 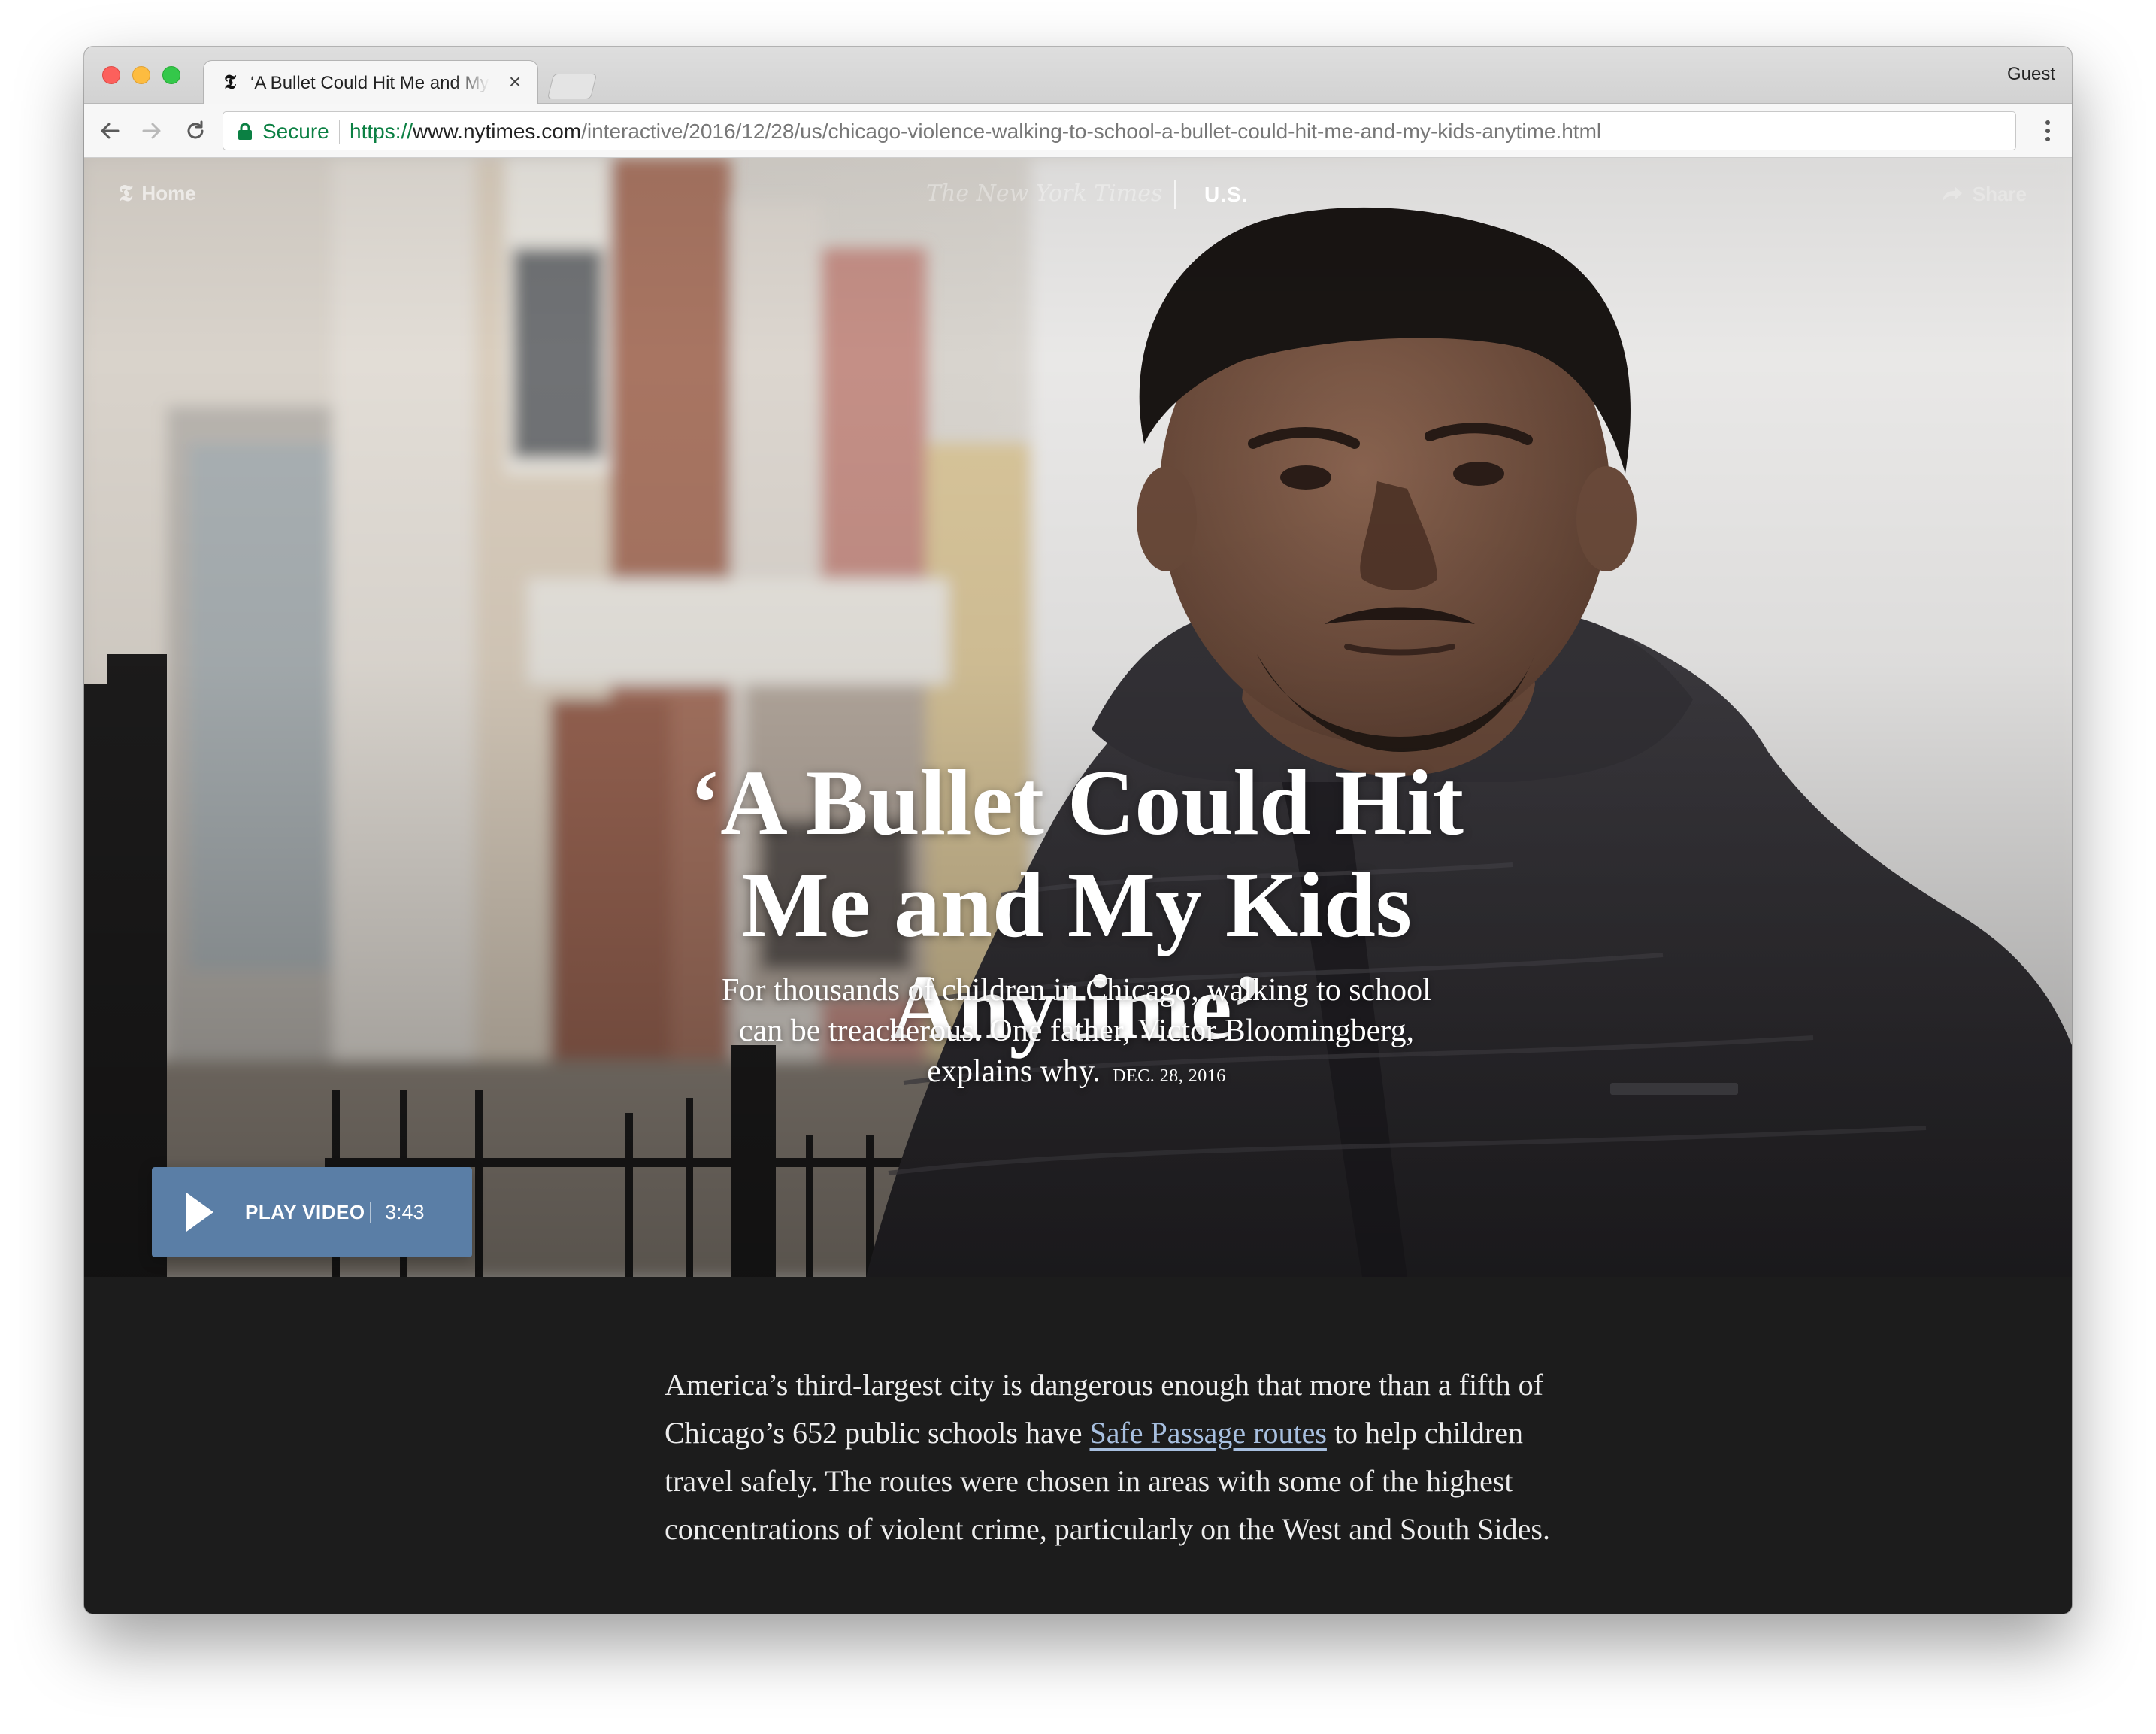 What do you see at coordinates (2031, 75) in the screenshot?
I see `profile-button: Guest` at bounding box center [2031, 75].